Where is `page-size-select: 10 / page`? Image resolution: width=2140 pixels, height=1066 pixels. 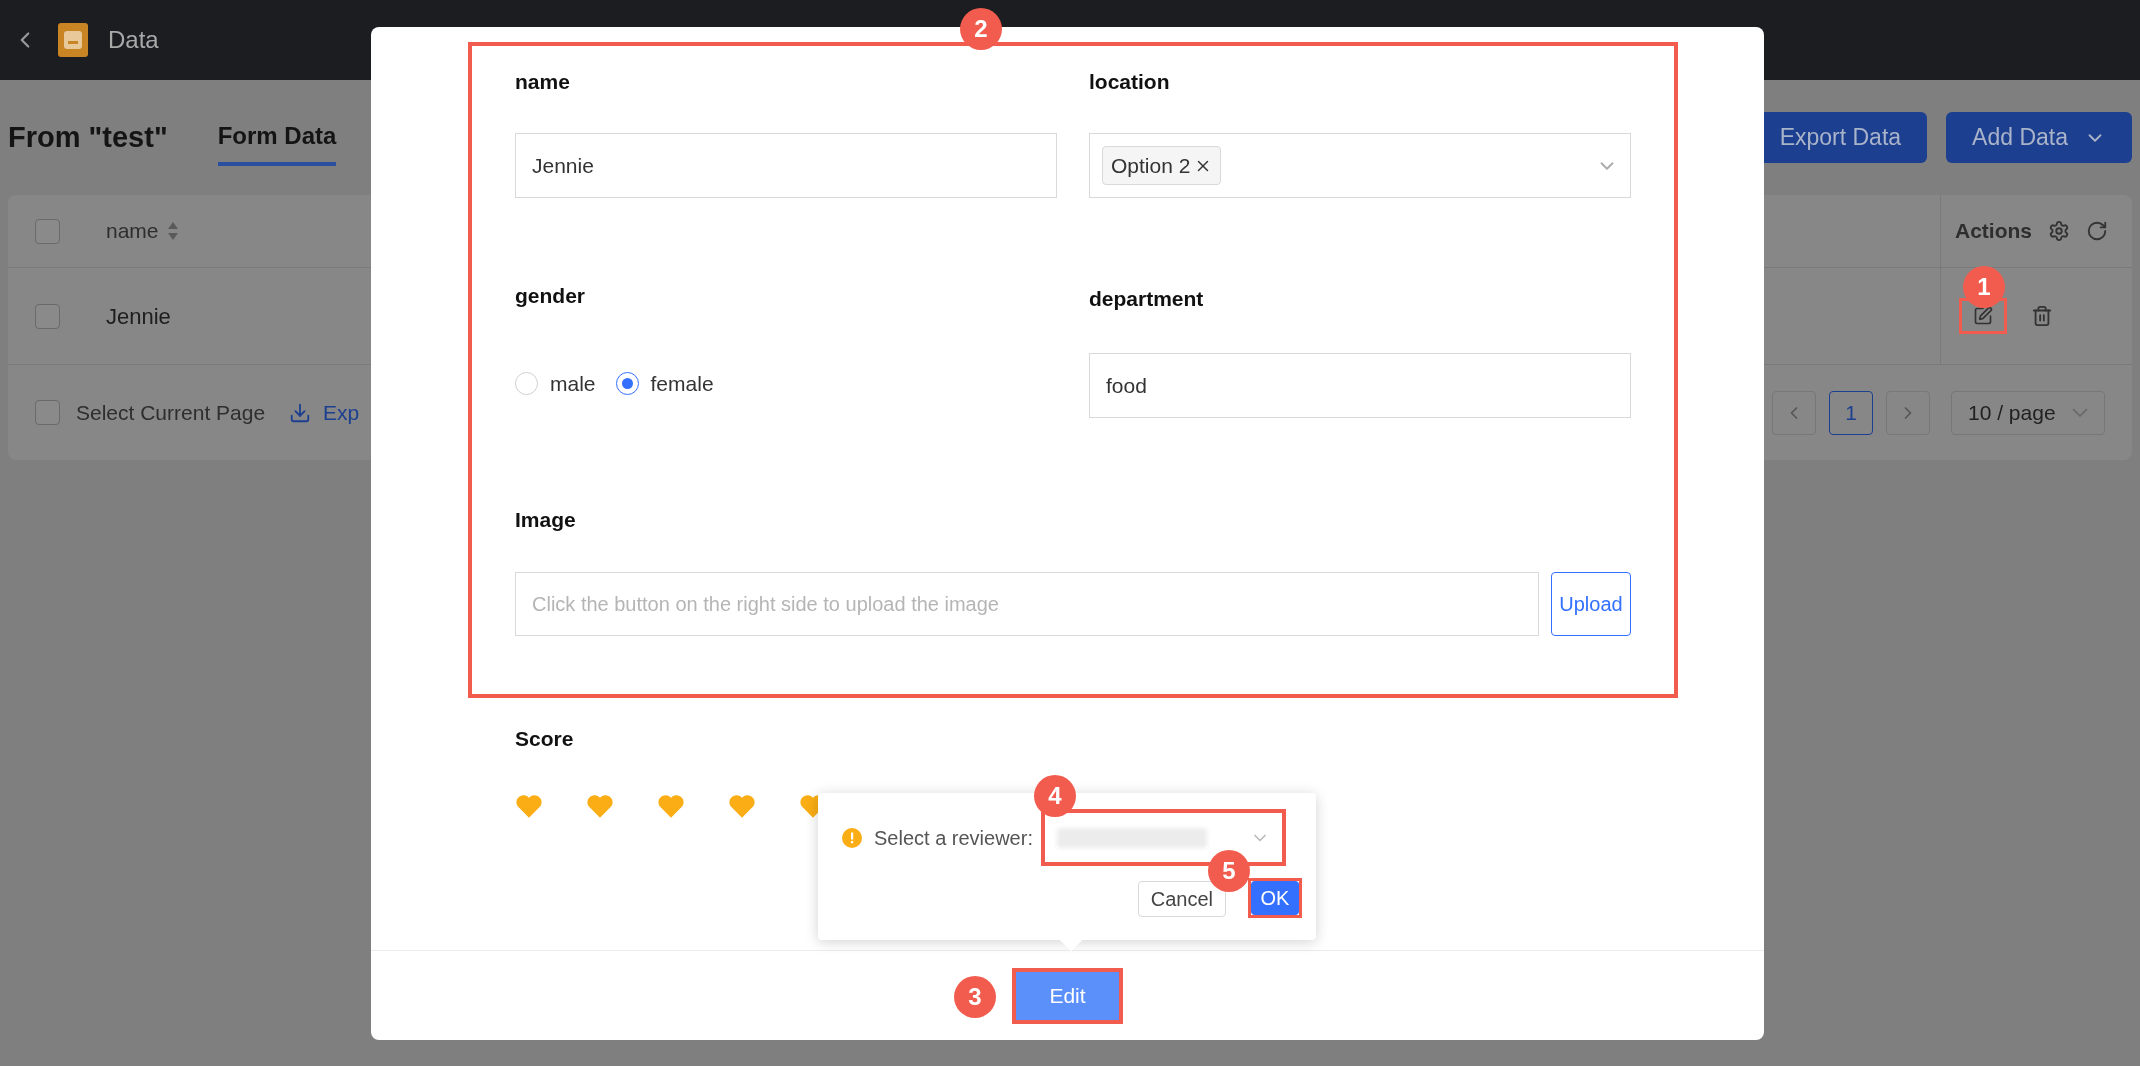 page-size-select: 10 / page is located at coordinates (2028, 412).